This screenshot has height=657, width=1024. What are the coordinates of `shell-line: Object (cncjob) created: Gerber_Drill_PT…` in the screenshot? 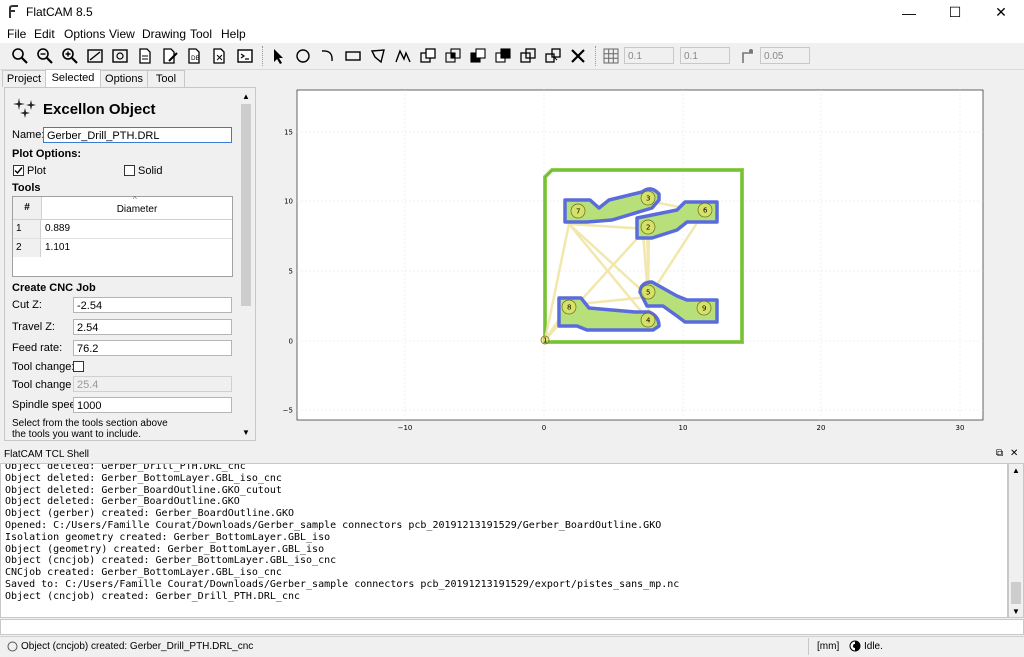 It's located at (153, 596).